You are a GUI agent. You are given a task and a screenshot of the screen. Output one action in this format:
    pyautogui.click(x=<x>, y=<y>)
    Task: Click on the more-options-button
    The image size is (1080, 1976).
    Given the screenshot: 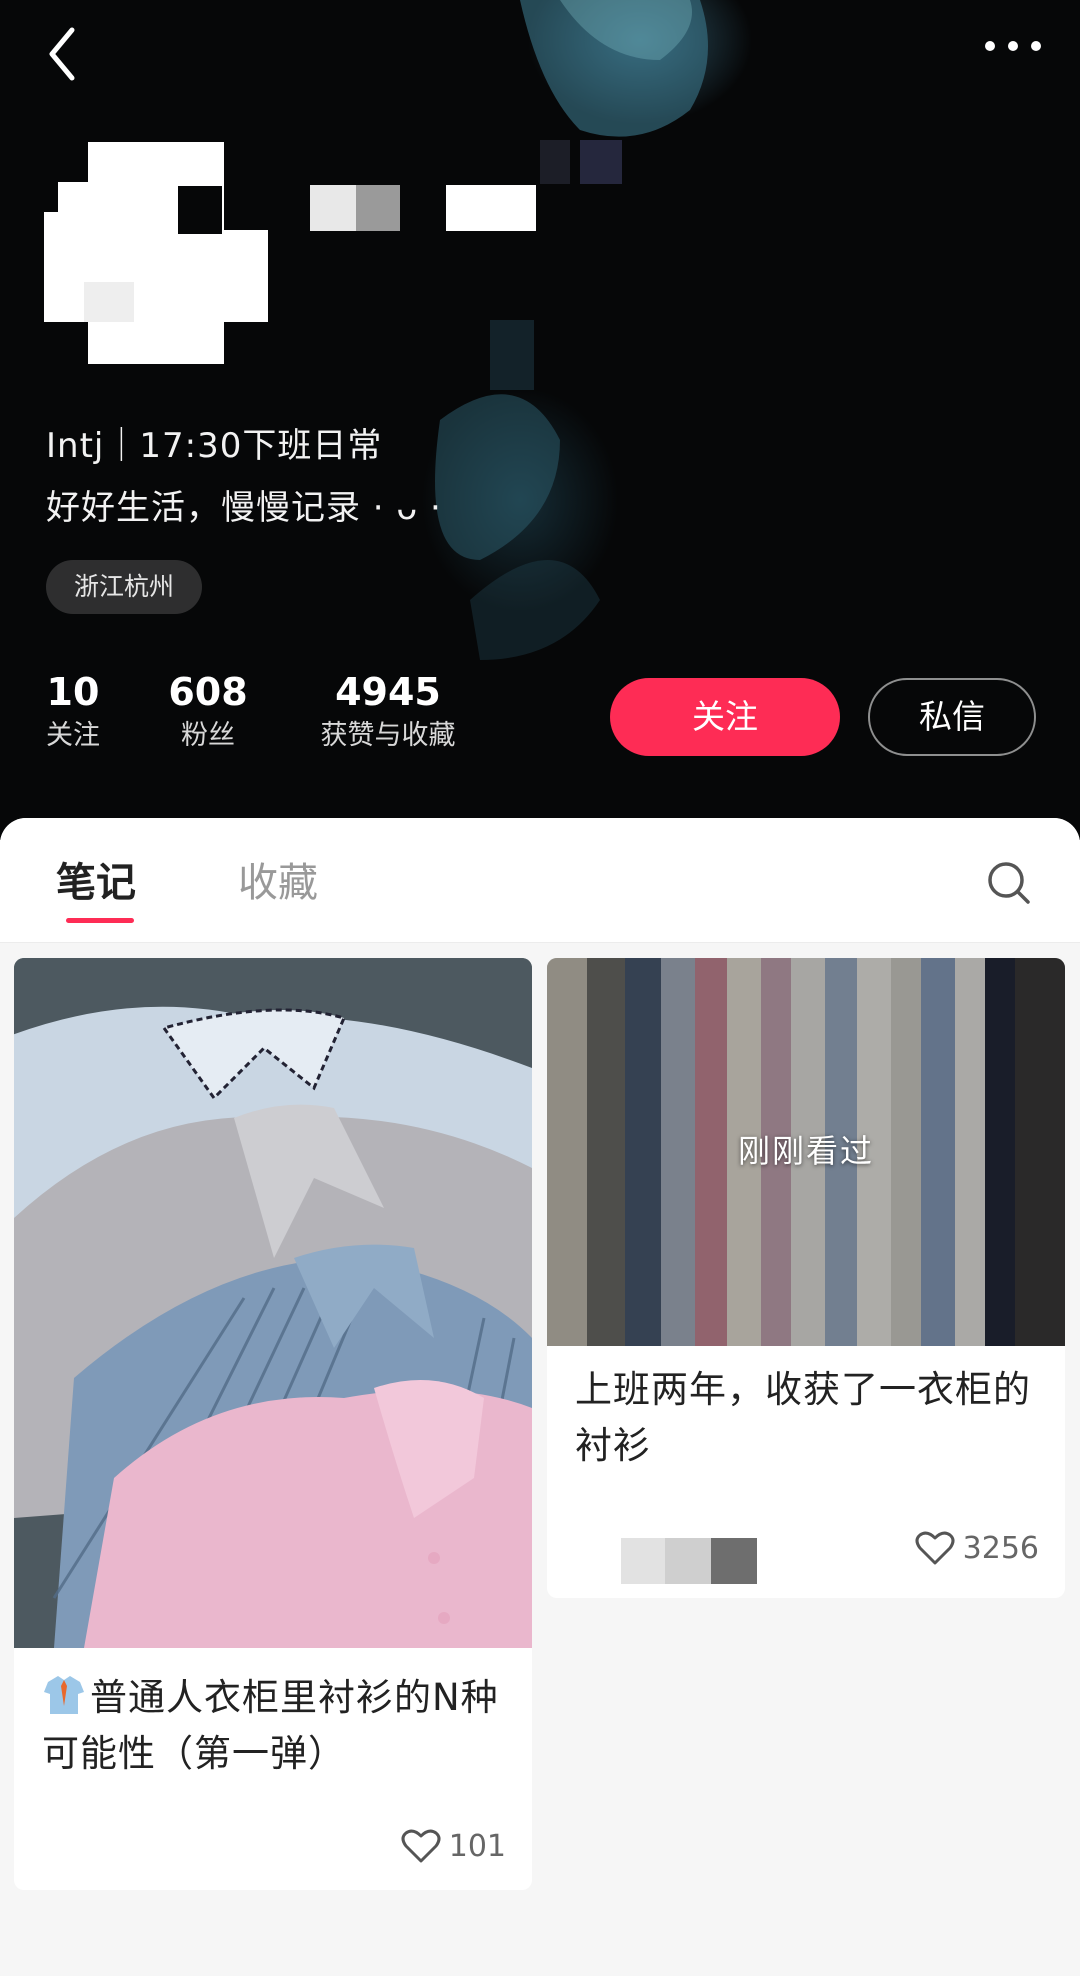 What is the action you would take?
    pyautogui.click(x=1013, y=46)
    